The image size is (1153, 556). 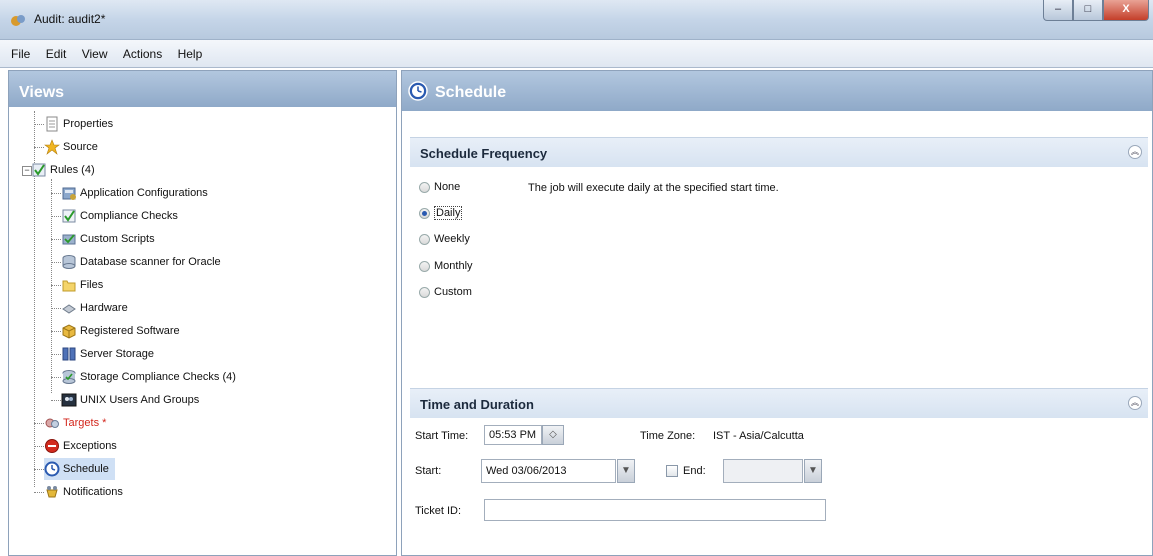 What do you see at coordinates (471, 92) in the screenshot?
I see `schedule-title: Schedule` at bounding box center [471, 92].